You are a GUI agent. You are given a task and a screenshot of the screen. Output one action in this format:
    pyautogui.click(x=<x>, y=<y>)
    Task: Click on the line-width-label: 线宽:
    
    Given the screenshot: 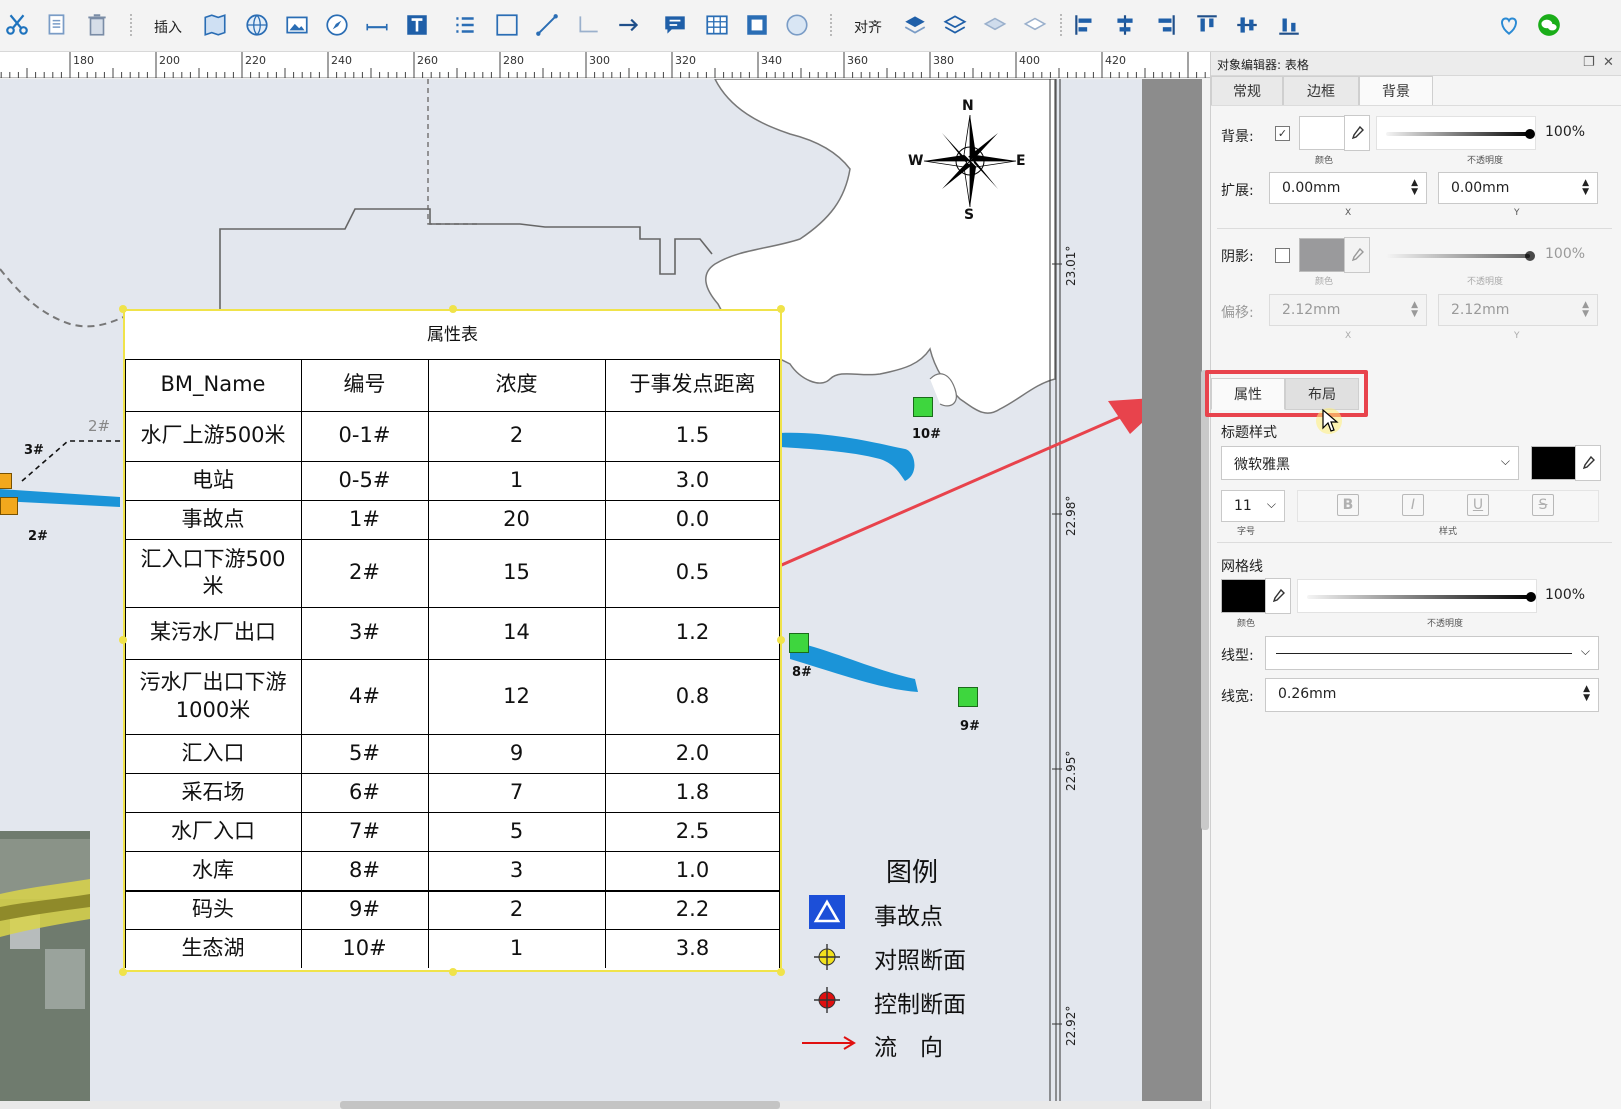 What is the action you would take?
    pyautogui.click(x=1237, y=697)
    